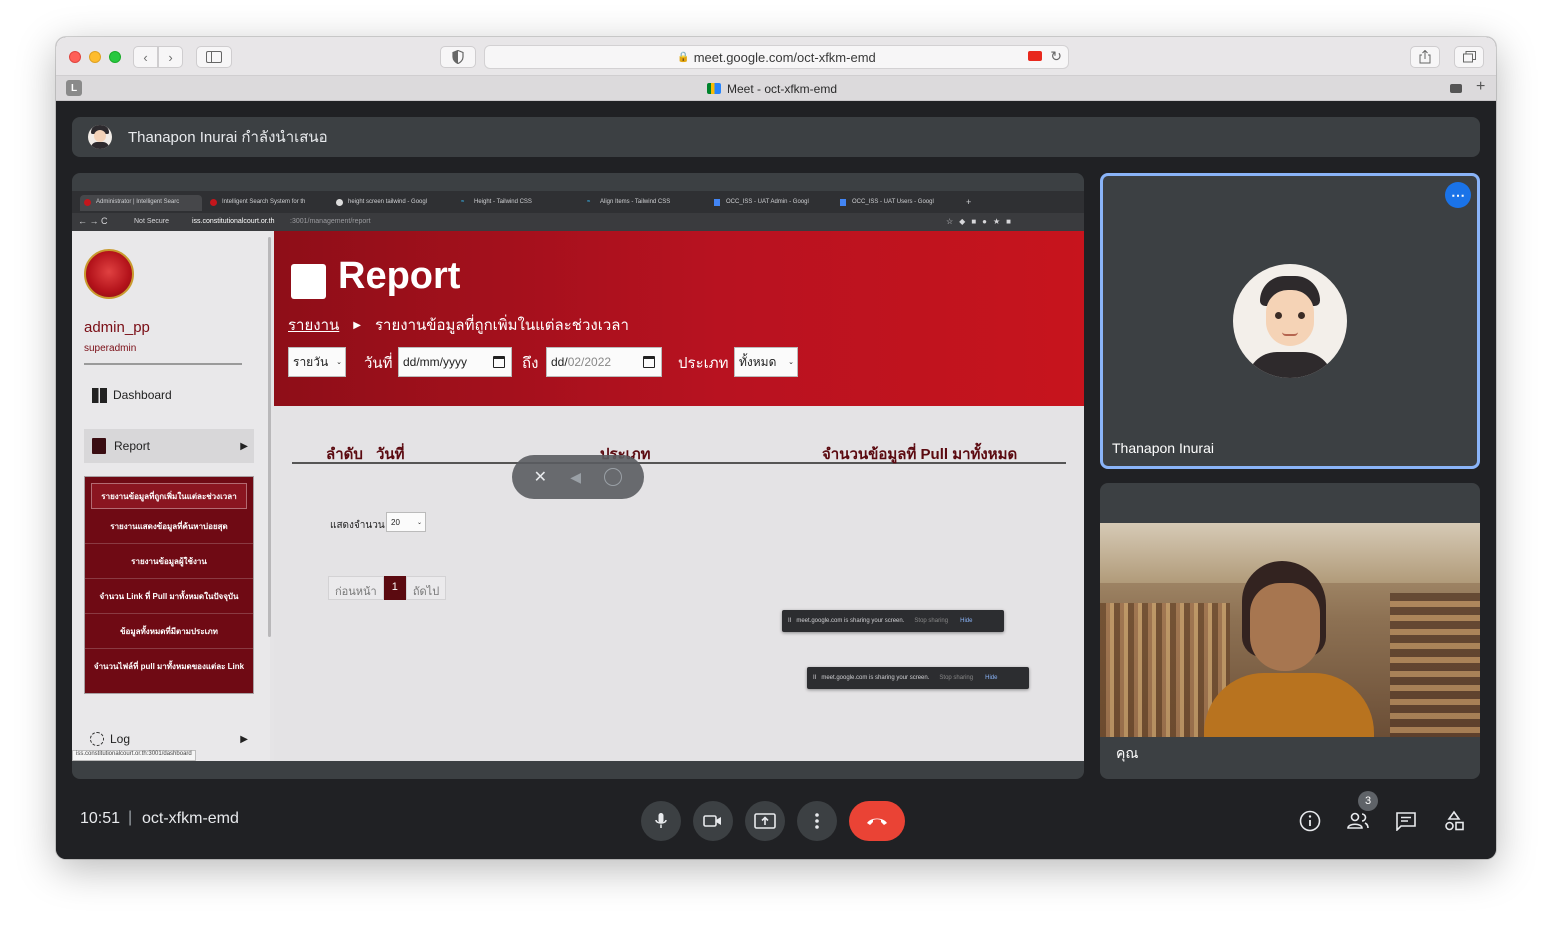  I want to click on people-button: 3, so click(1360, 814).